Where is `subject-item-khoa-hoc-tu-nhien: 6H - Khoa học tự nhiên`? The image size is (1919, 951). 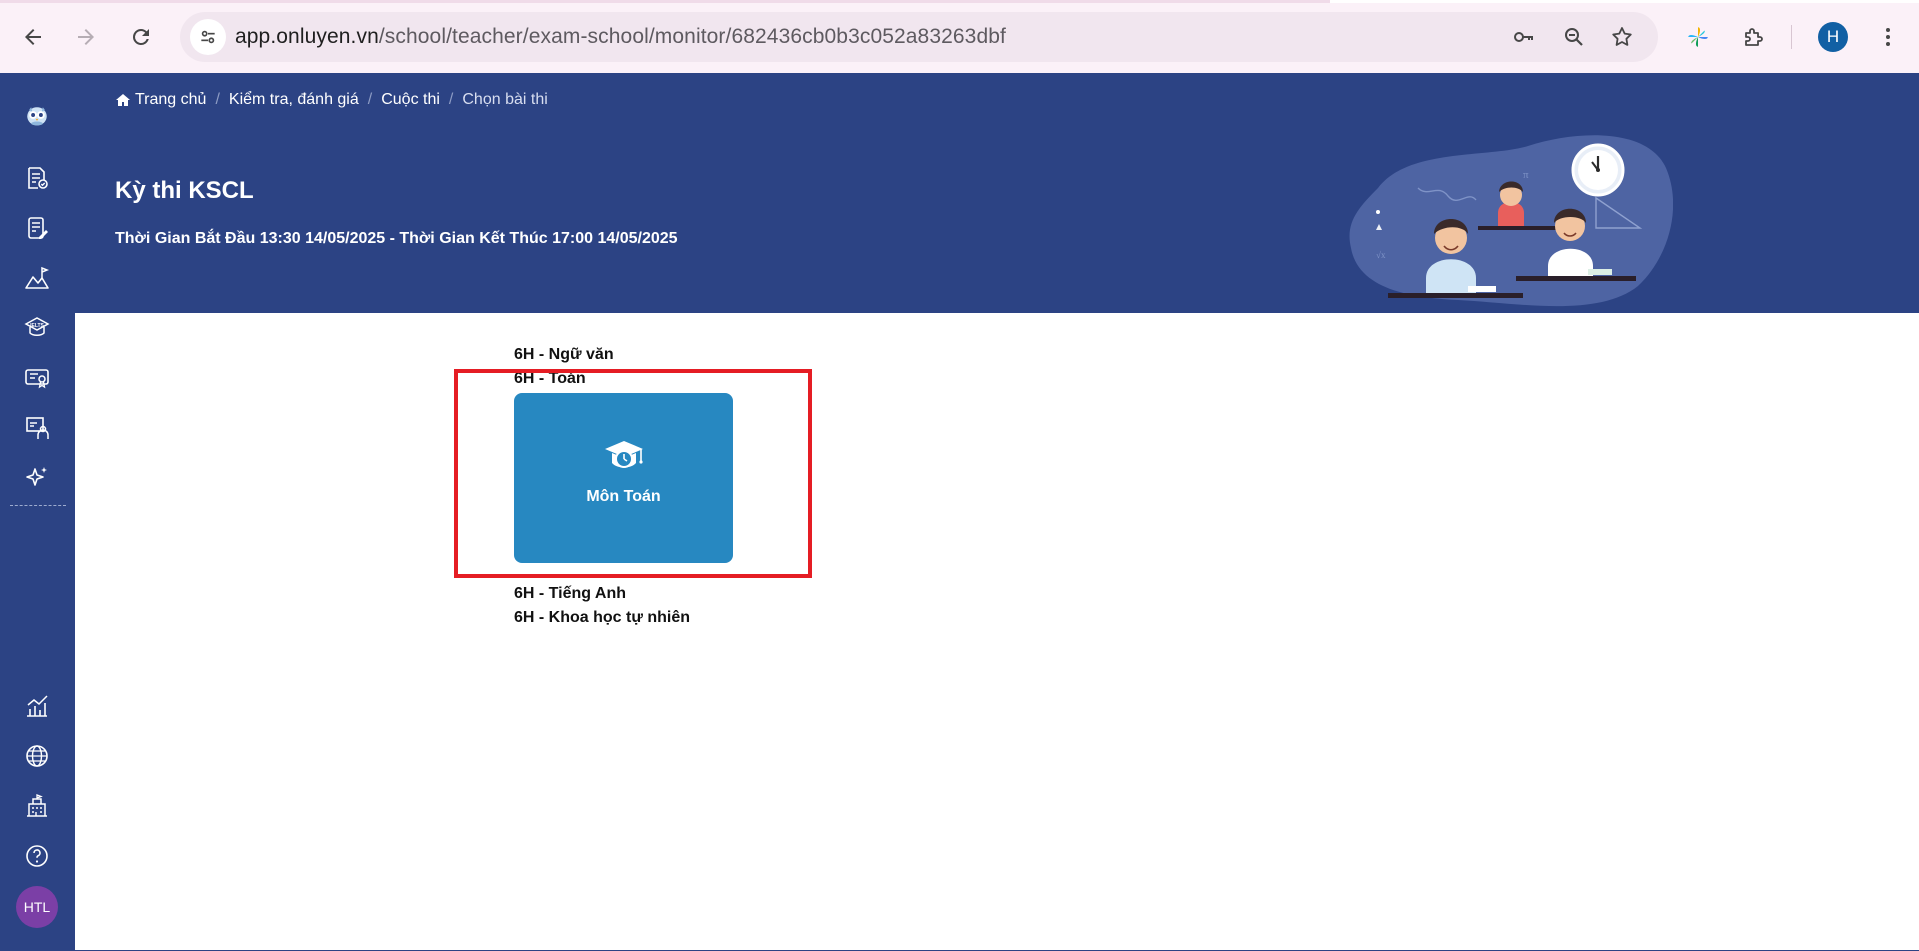
subject-item-khoa-hoc-tu-nhien: 6H - Khoa học tự nhiên is located at coordinates (602, 618).